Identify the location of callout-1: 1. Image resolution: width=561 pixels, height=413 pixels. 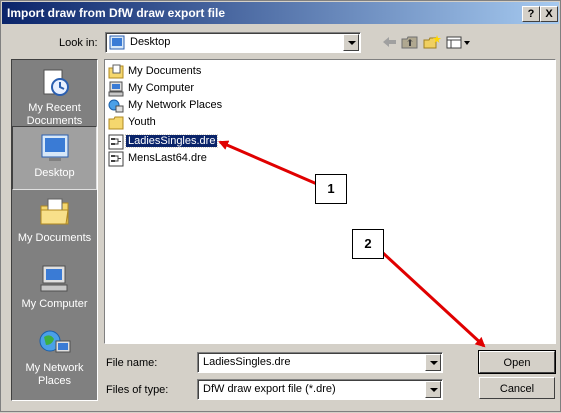
(331, 189).